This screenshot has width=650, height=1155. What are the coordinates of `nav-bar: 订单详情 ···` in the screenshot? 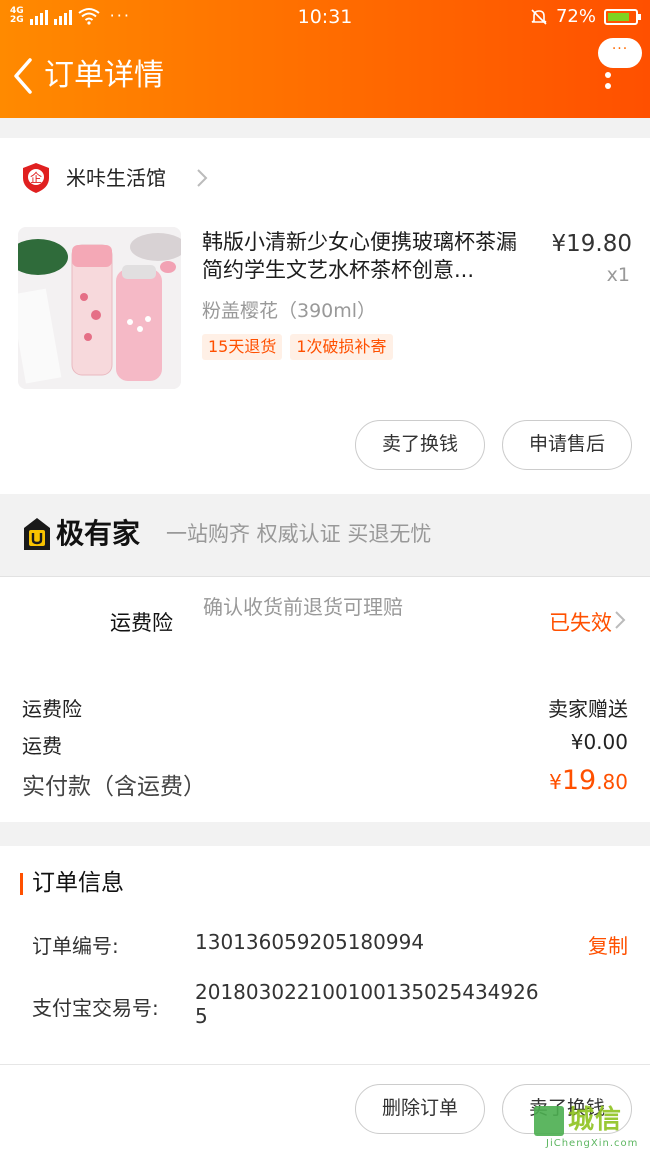 It's located at (325, 76).